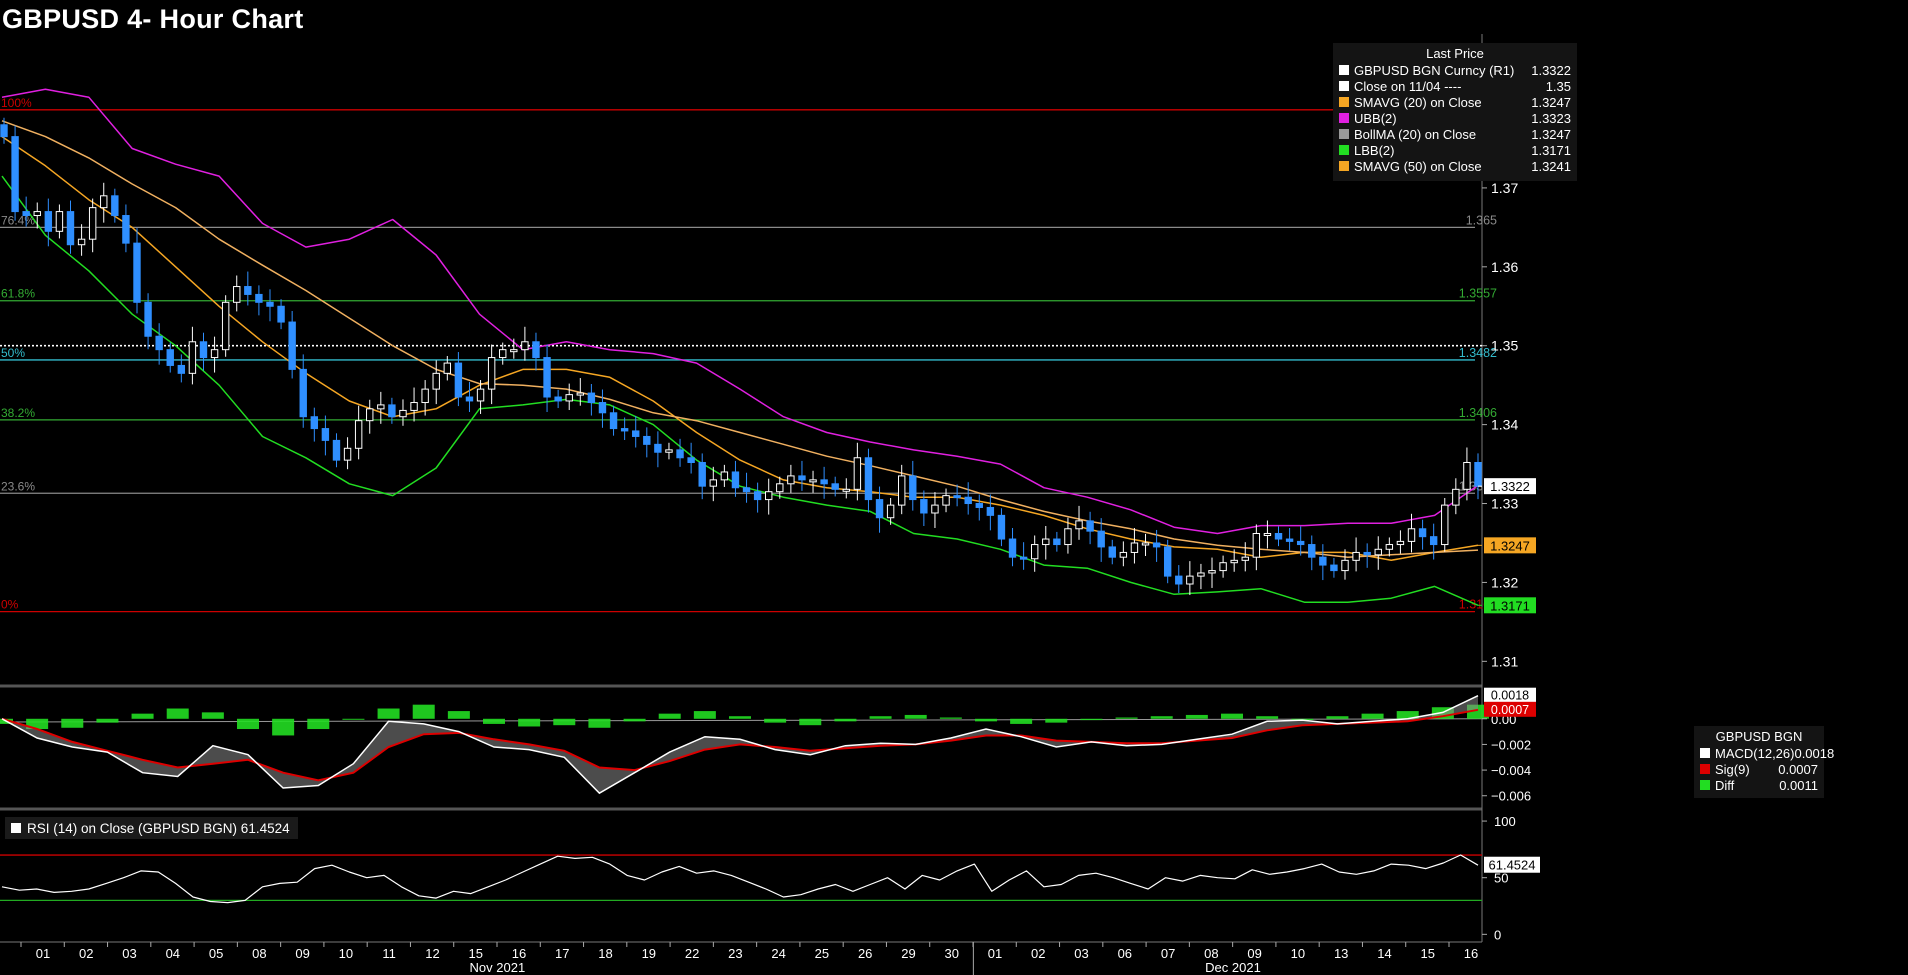 This screenshot has height=975, width=1908. Describe the element at coordinates (649, 953) in the screenshot. I see `day-label-14: 19` at that location.